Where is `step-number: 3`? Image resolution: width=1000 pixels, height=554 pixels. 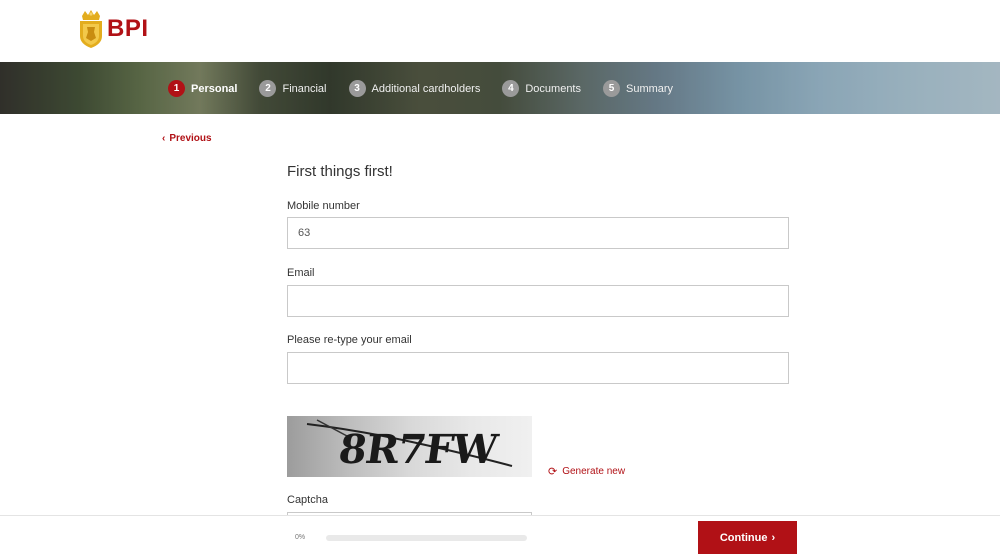 step-number: 3 is located at coordinates (357, 88).